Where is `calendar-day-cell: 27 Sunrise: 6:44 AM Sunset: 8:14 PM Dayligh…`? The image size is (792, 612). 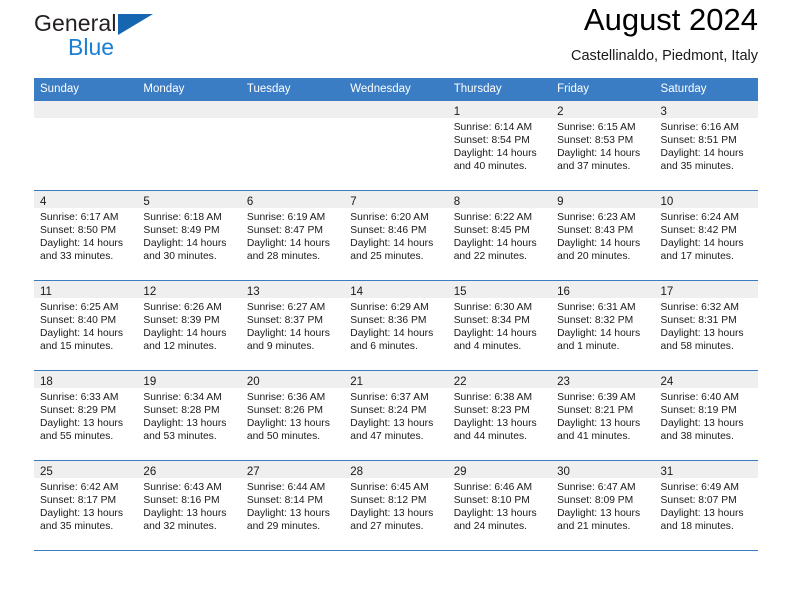 calendar-day-cell: 27 Sunrise: 6:44 AM Sunset: 8:14 PM Dayligh… is located at coordinates (292, 505).